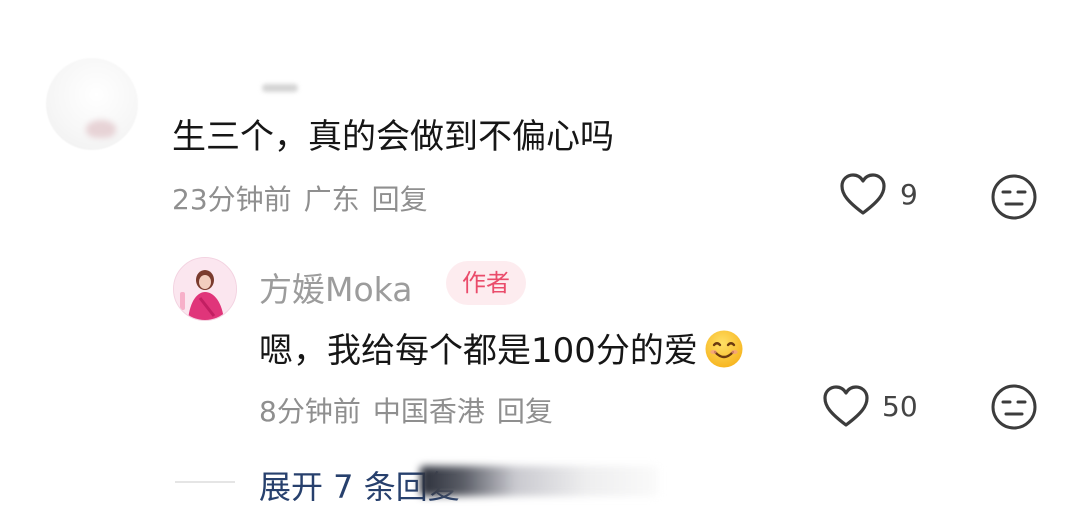  Describe the element at coordinates (428, 411) in the screenshot. I see `reply-location: 中国香港` at that location.